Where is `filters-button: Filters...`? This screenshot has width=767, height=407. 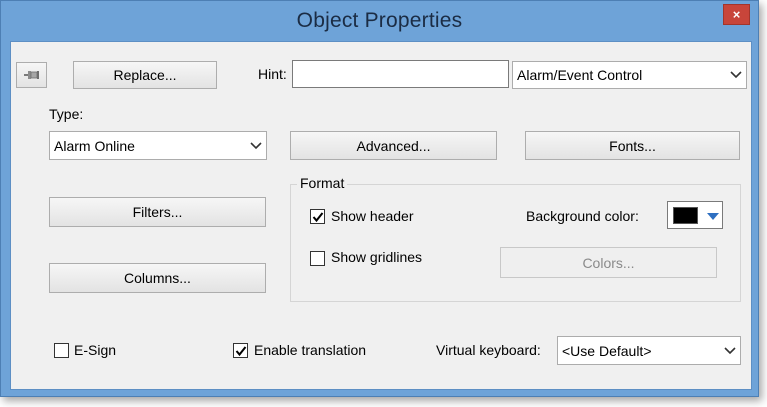 filters-button: Filters... is located at coordinates (157, 212).